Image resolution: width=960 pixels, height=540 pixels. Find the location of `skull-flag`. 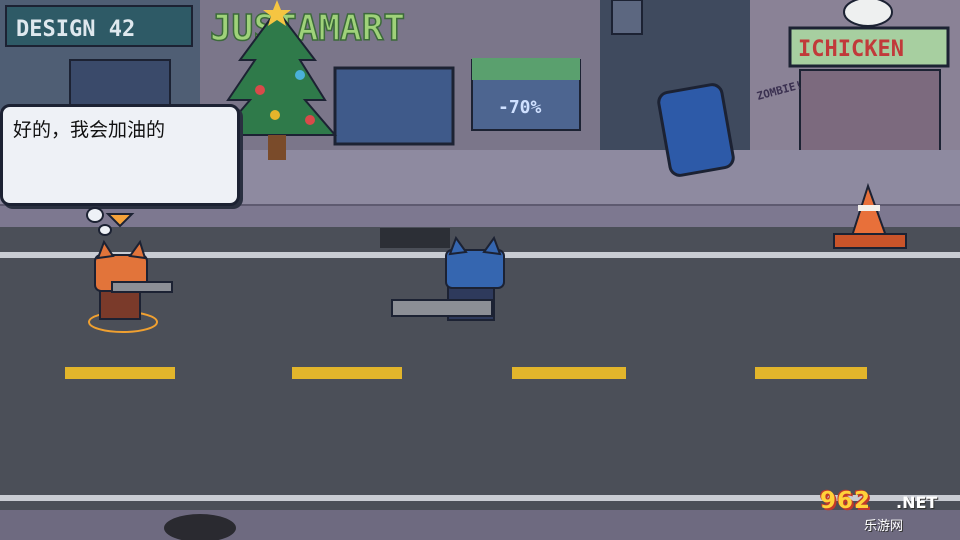

skull-flag is located at coordinates (627, 17).